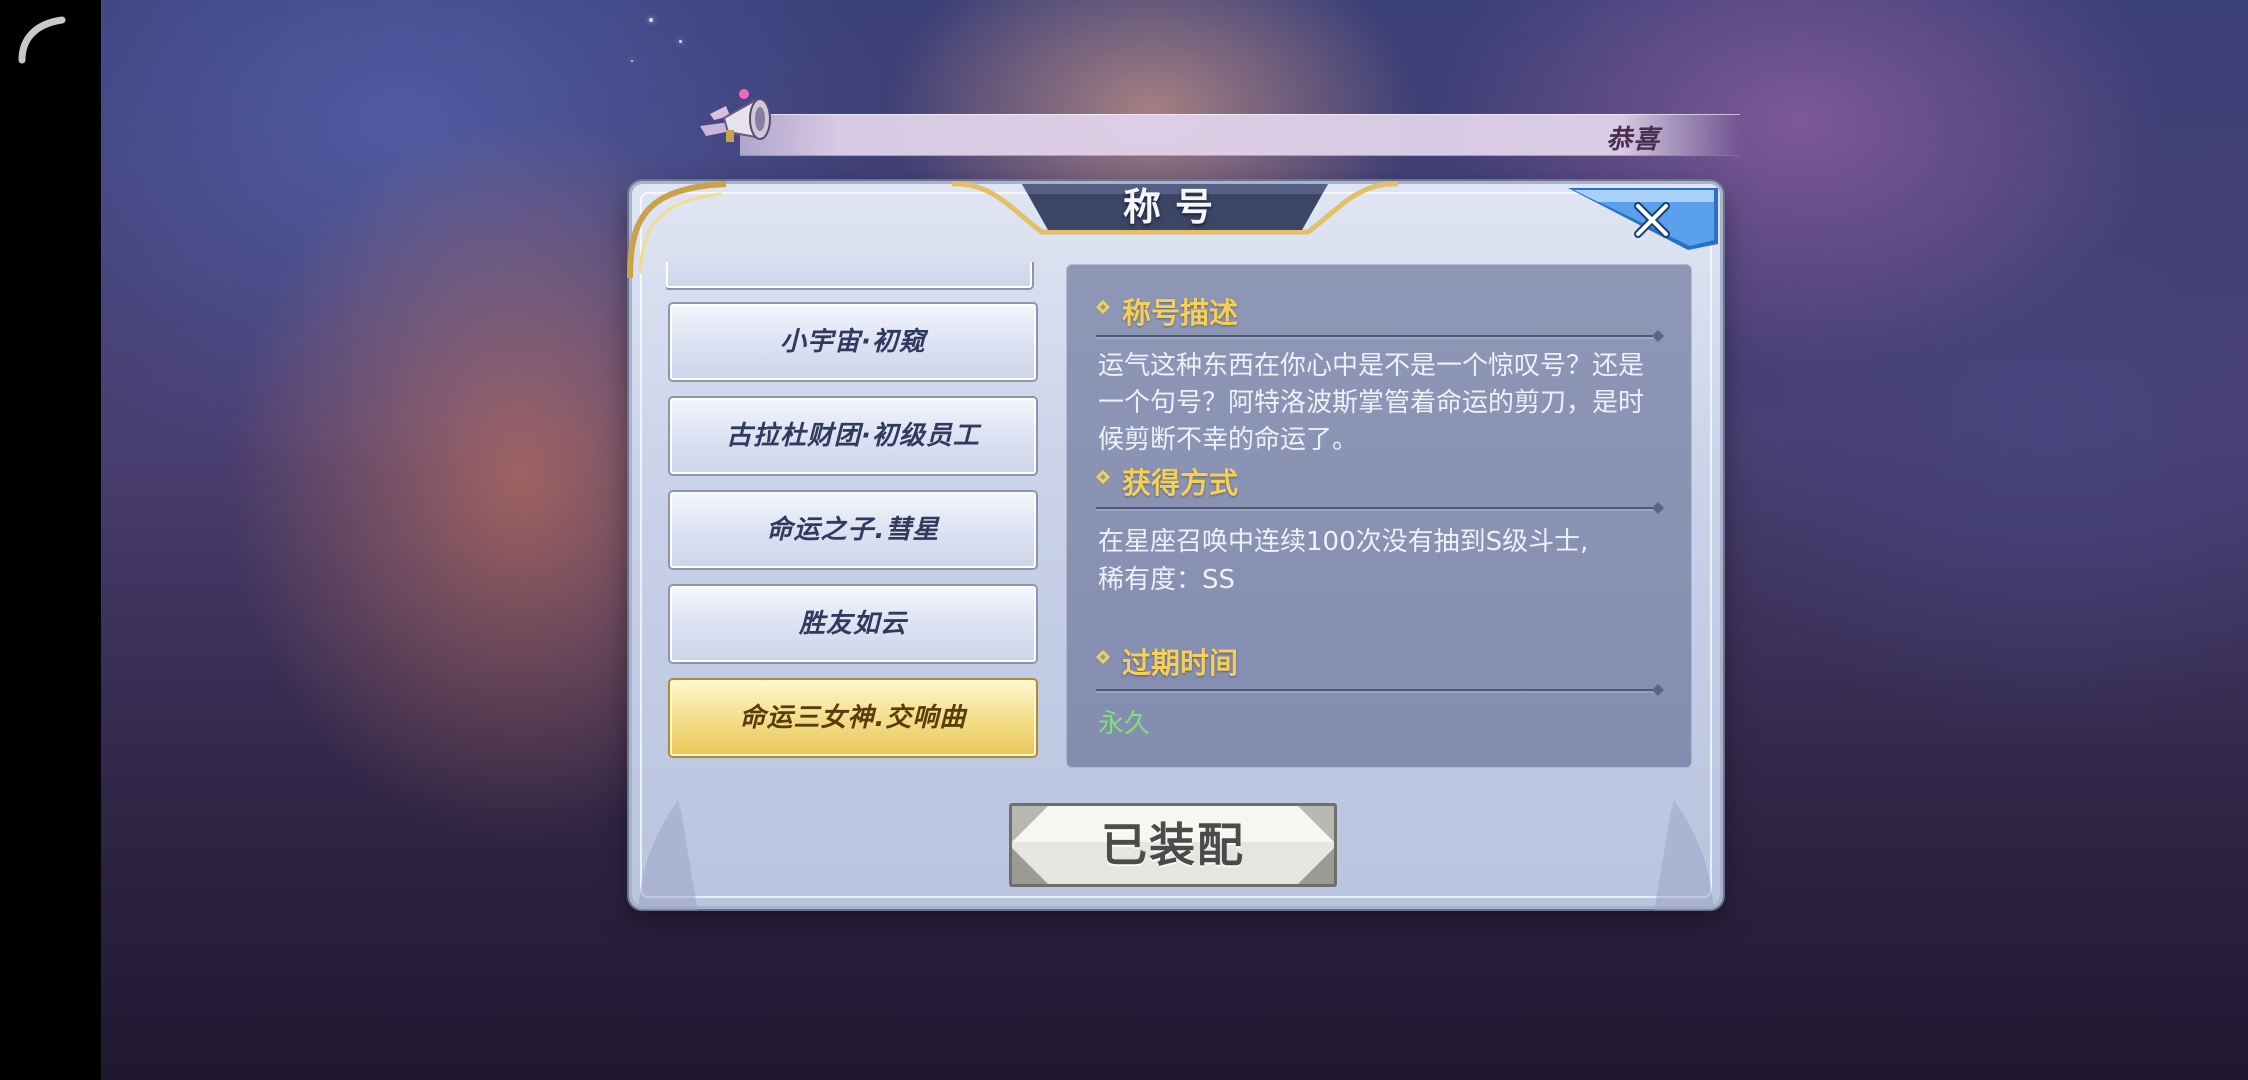 This screenshot has height=1080, width=2248. What do you see at coordinates (1632, 140) in the screenshot?
I see `broadcast-text: 恭喜` at bounding box center [1632, 140].